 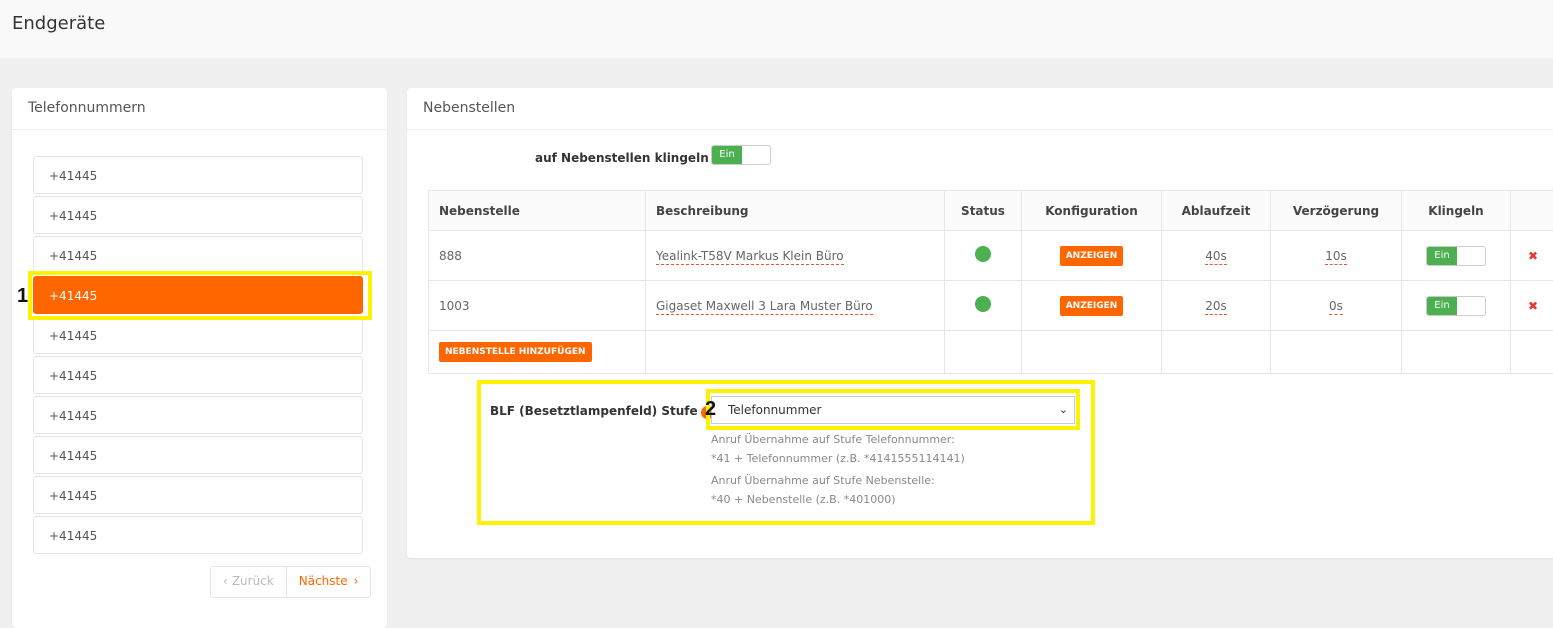 I want to click on col-header: Status, so click(x=983, y=211).